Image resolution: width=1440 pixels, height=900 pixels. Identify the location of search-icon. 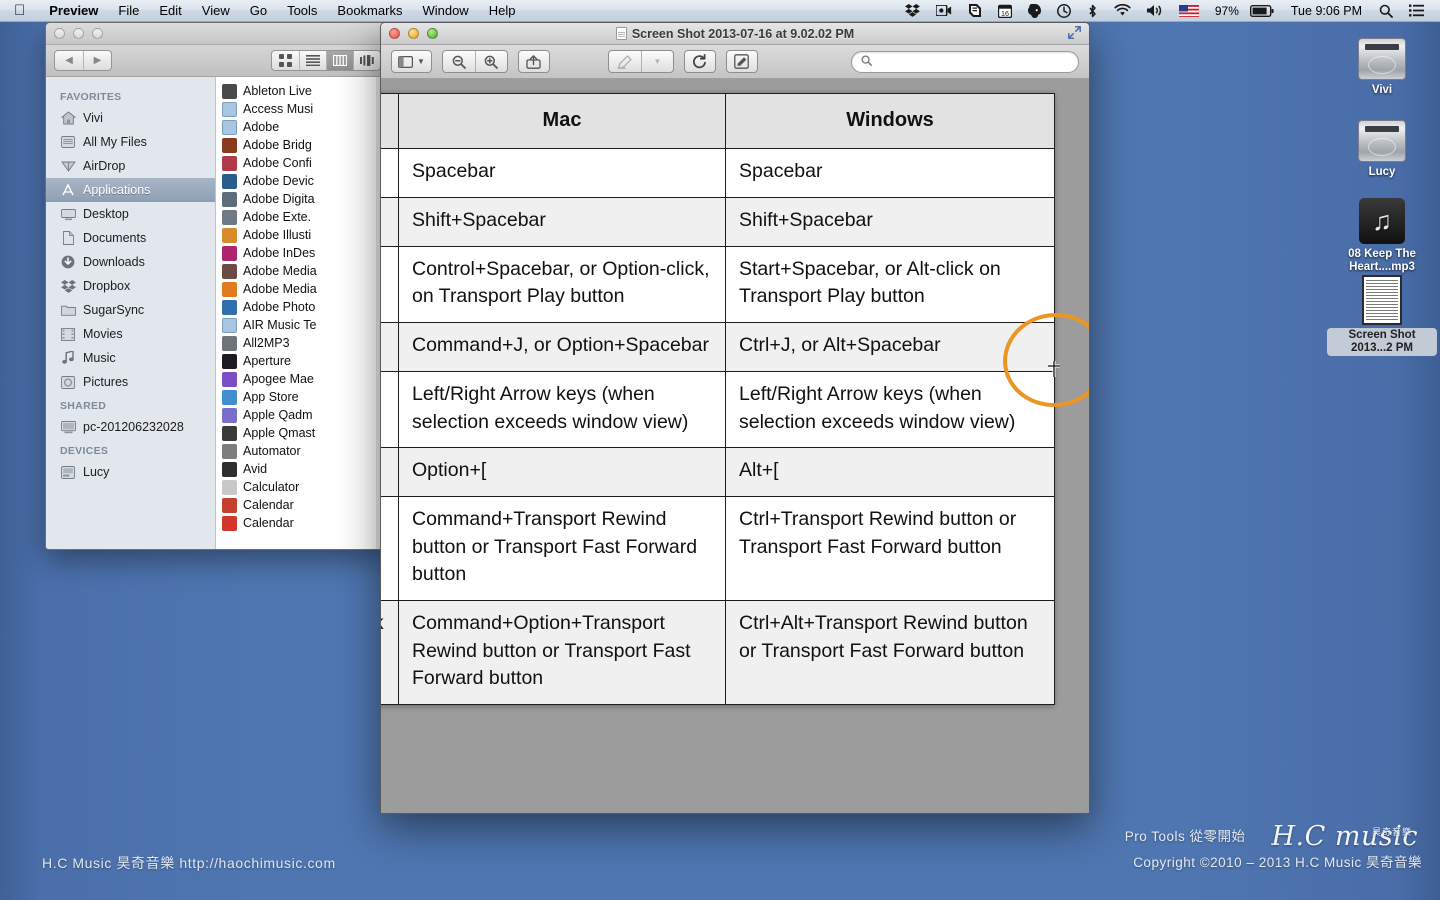
(1386, 11).